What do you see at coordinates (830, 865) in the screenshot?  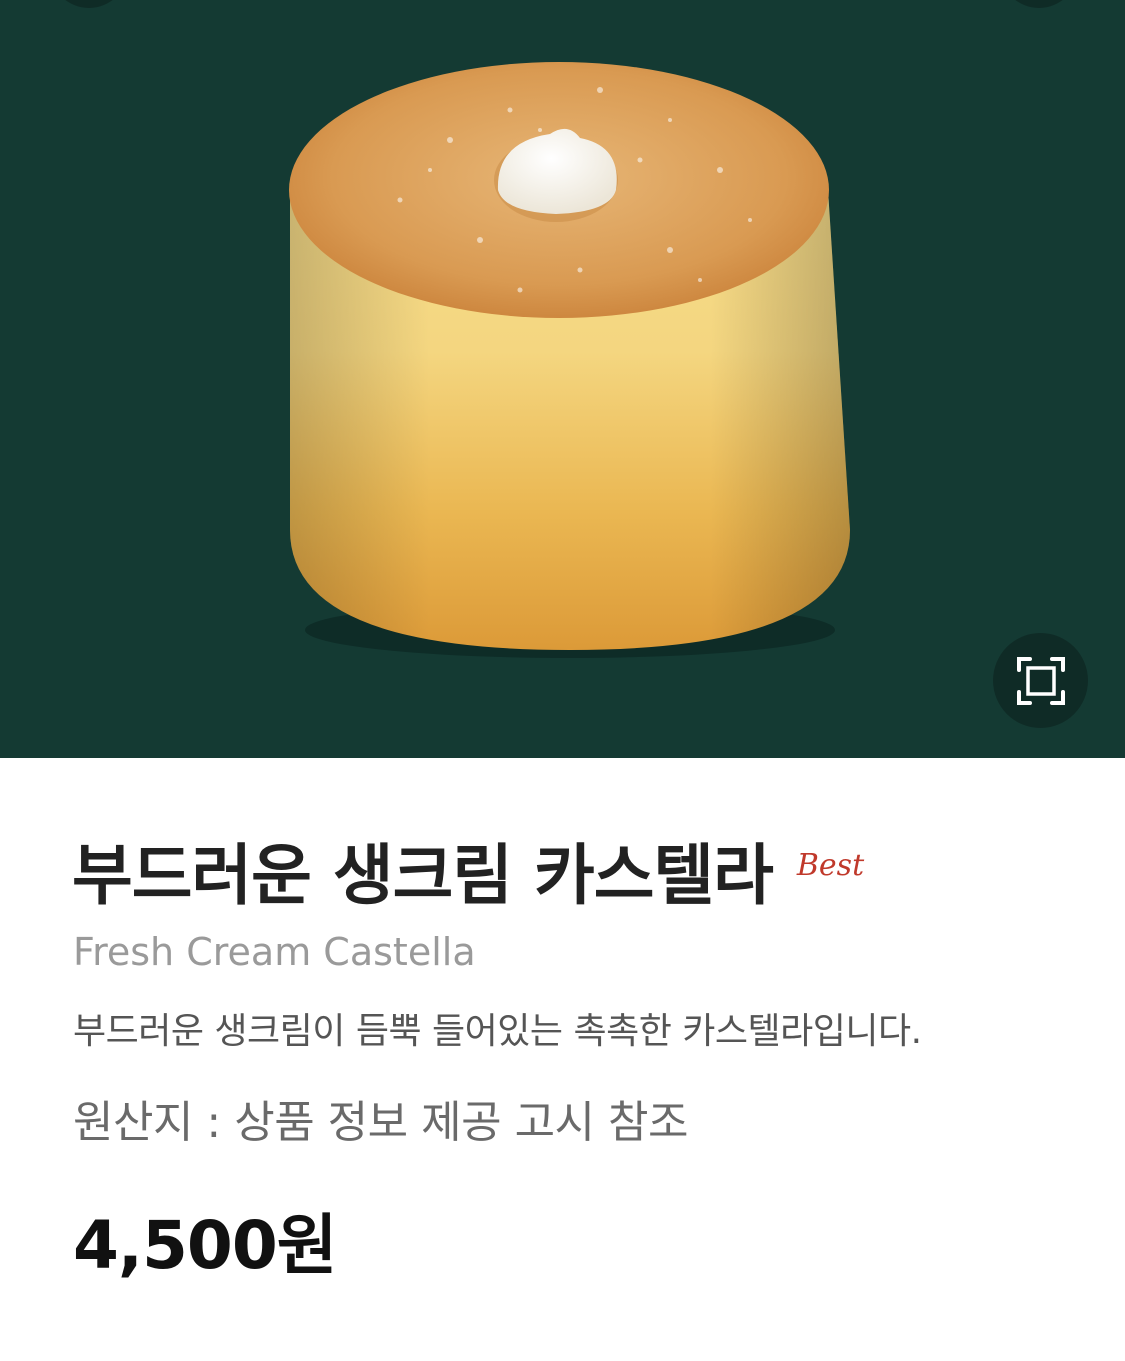 I see `best-badge: Best` at bounding box center [830, 865].